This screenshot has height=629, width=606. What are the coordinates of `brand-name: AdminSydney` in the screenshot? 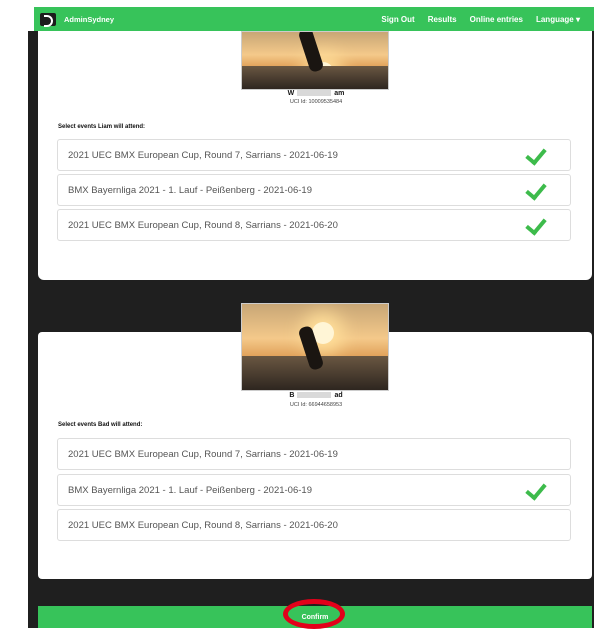 It's located at (89, 19).